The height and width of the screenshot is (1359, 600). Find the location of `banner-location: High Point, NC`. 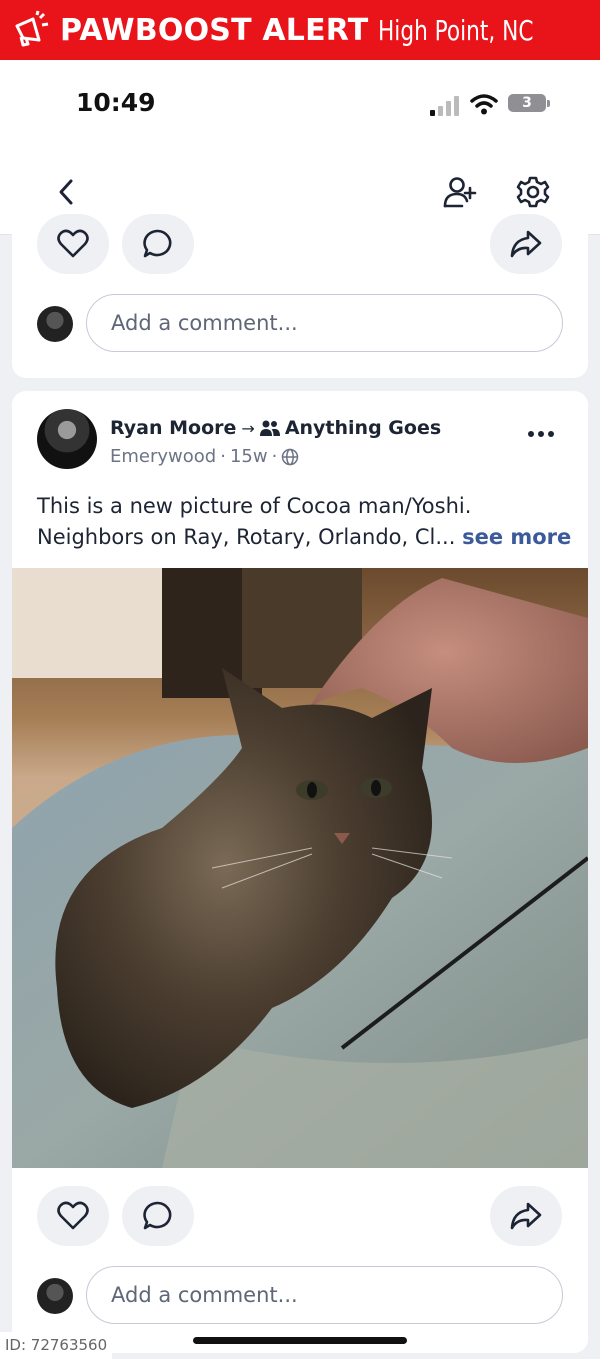

banner-location: High Point, NC is located at coordinates (456, 30).